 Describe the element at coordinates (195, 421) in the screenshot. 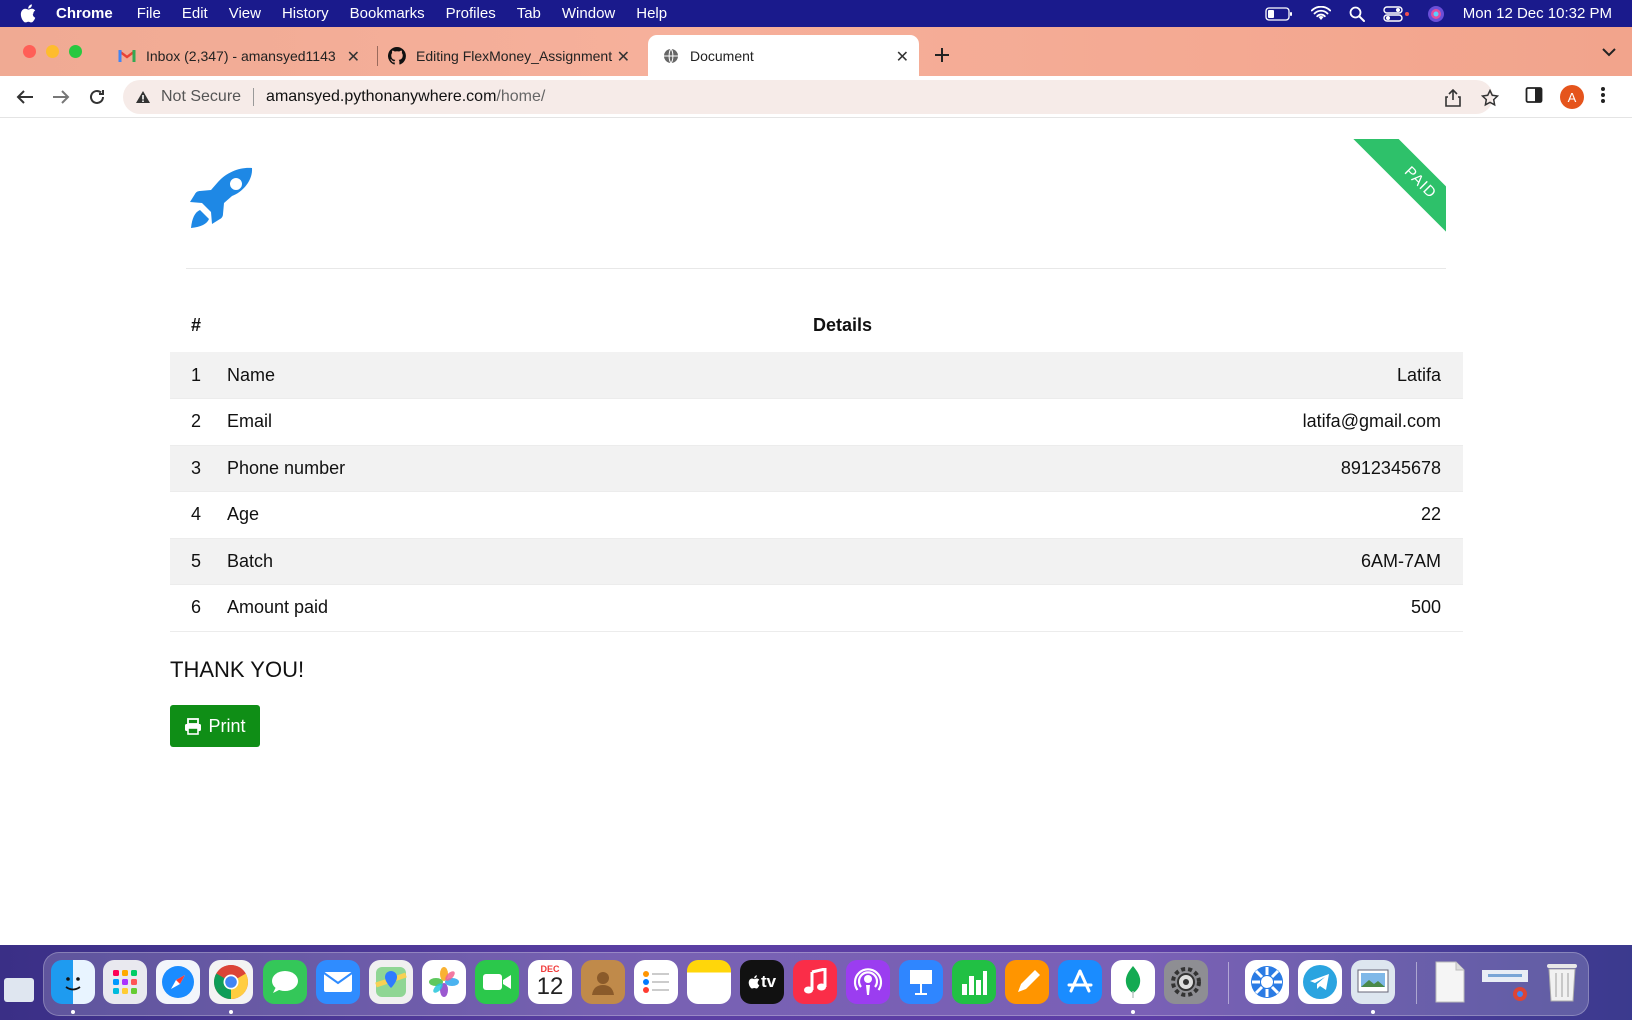

I see `row-number: 2` at that location.